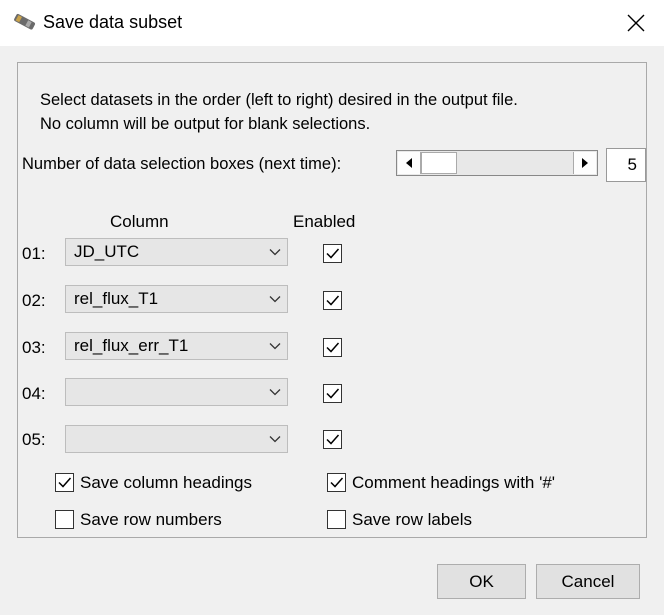 This screenshot has width=664, height=615. I want to click on title-bar: Save data subset, so click(332, 23).